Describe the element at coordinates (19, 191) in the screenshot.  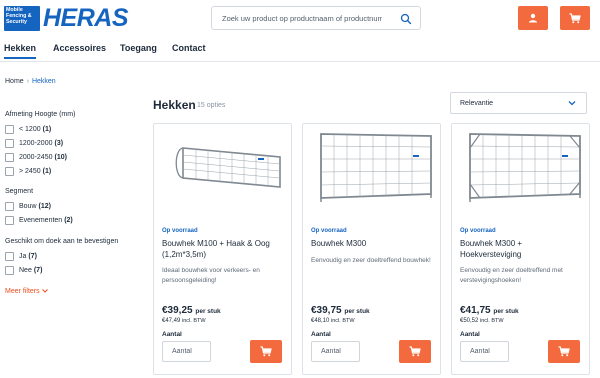
I see `filter-segment-title: Segment` at that location.